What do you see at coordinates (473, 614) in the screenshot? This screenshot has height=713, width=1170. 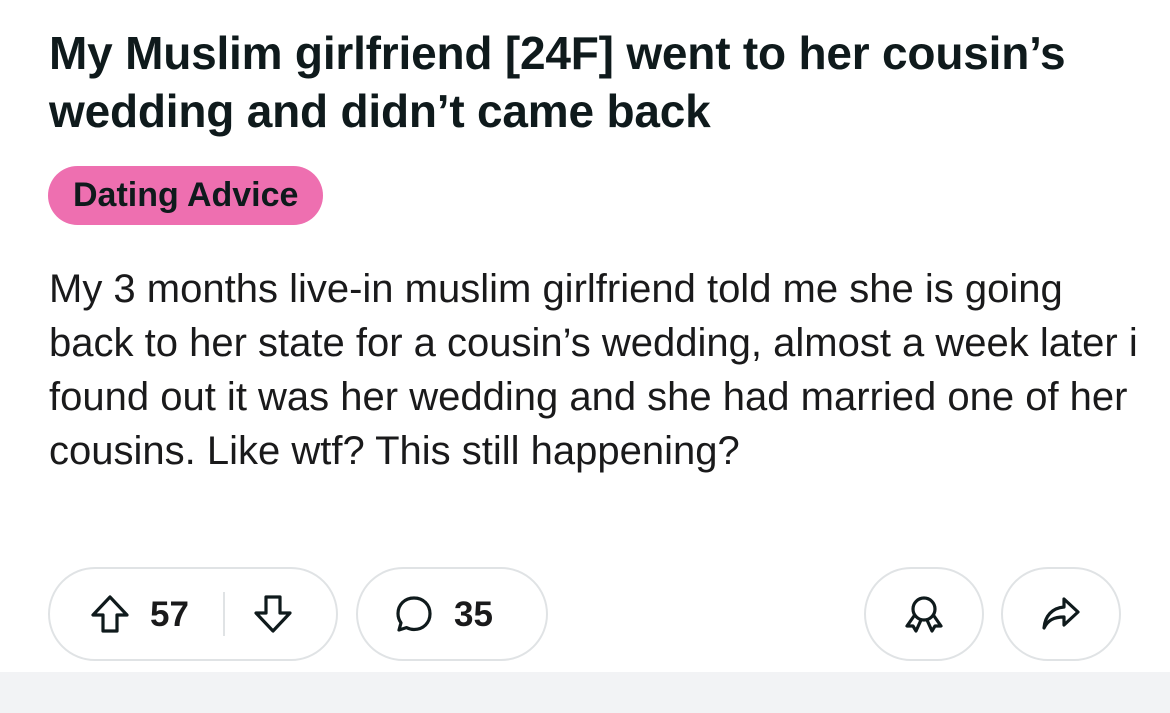 I see `comment-count: 35` at bounding box center [473, 614].